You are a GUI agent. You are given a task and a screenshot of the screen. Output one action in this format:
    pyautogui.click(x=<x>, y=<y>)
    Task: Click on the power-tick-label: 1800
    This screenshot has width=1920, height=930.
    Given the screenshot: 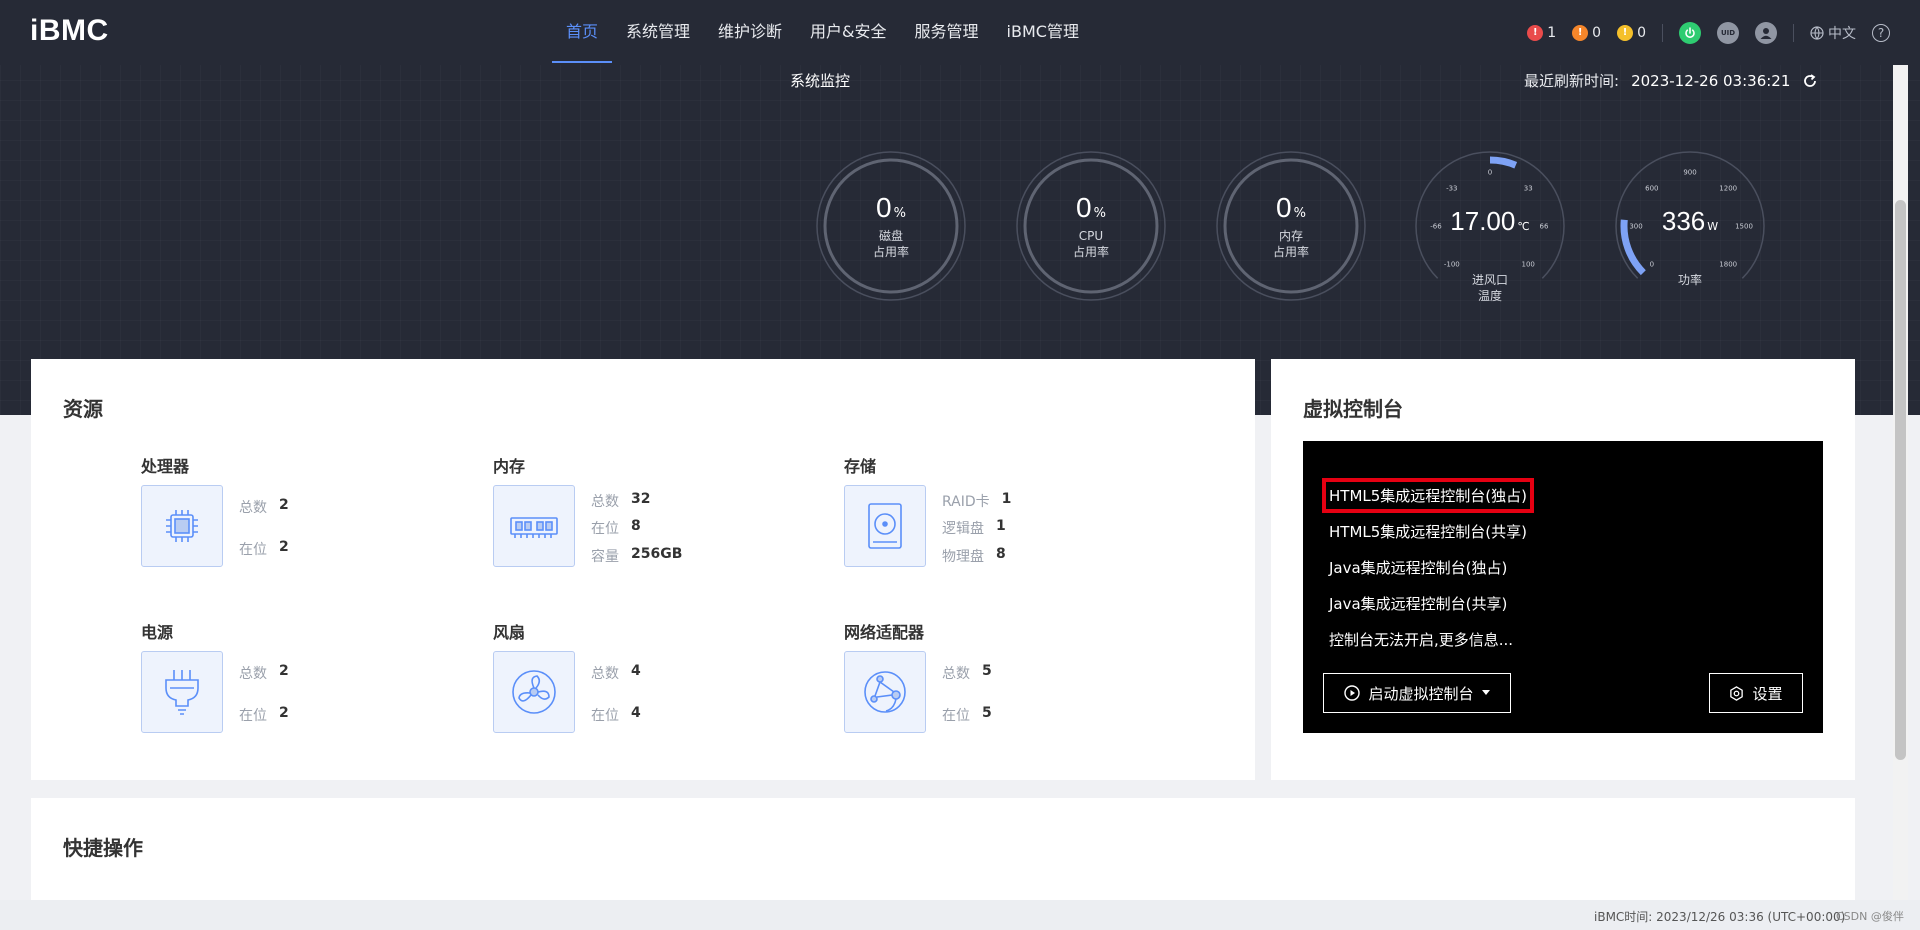 What is the action you would take?
    pyautogui.click(x=1728, y=265)
    